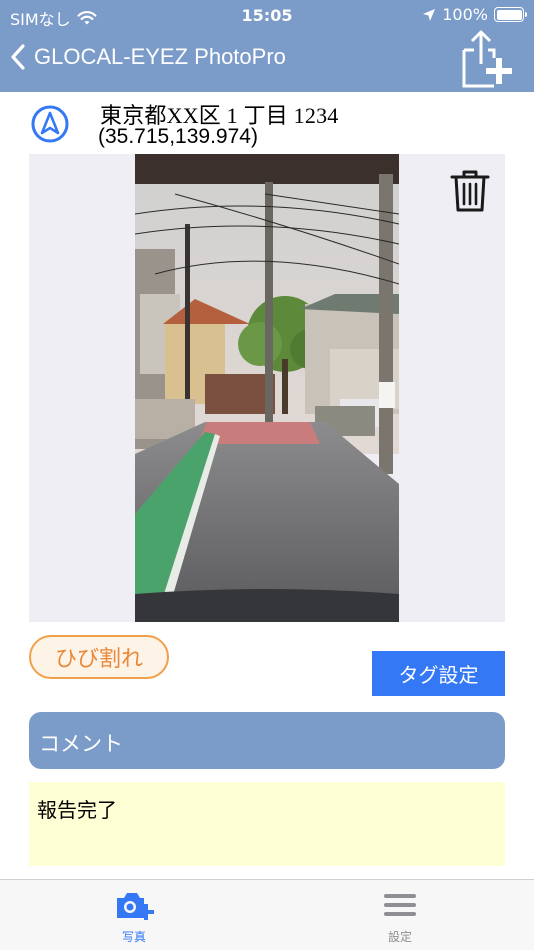  I want to click on location-row: 東京都XX区 1 丁目 1234 (35.715,139.974), so click(267, 124).